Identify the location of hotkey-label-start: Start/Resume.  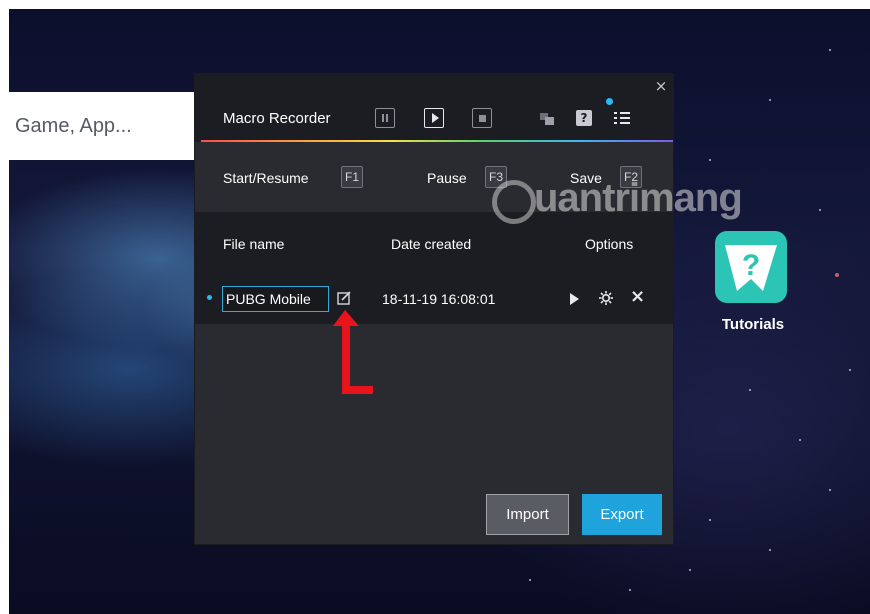
(266, 178).